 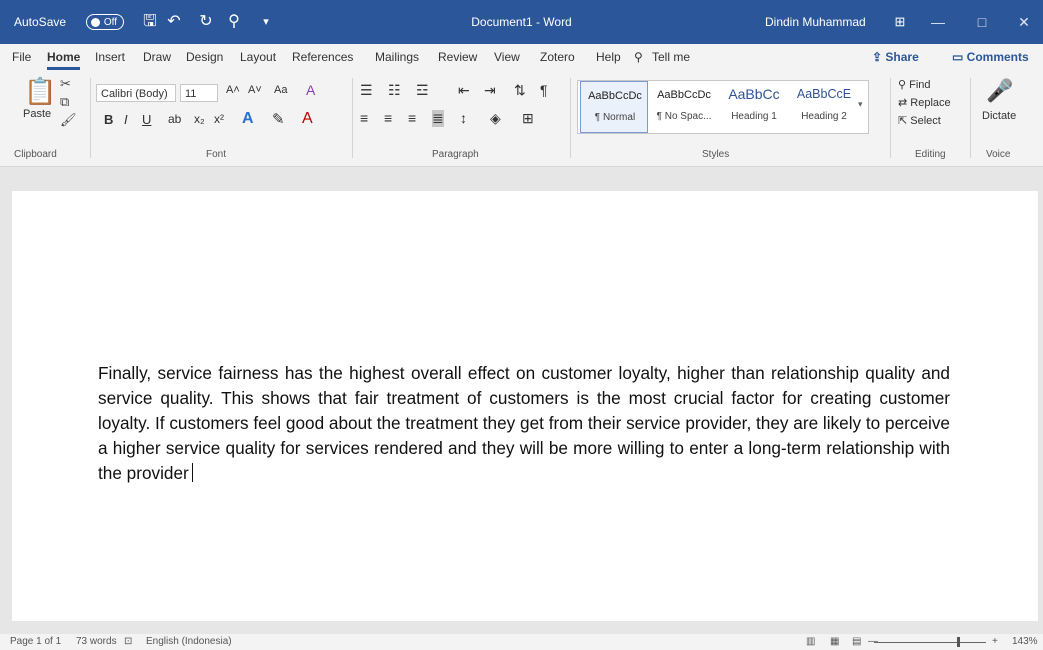 I want to click on sort-icon: ⇅, so click(x=520, y=90).